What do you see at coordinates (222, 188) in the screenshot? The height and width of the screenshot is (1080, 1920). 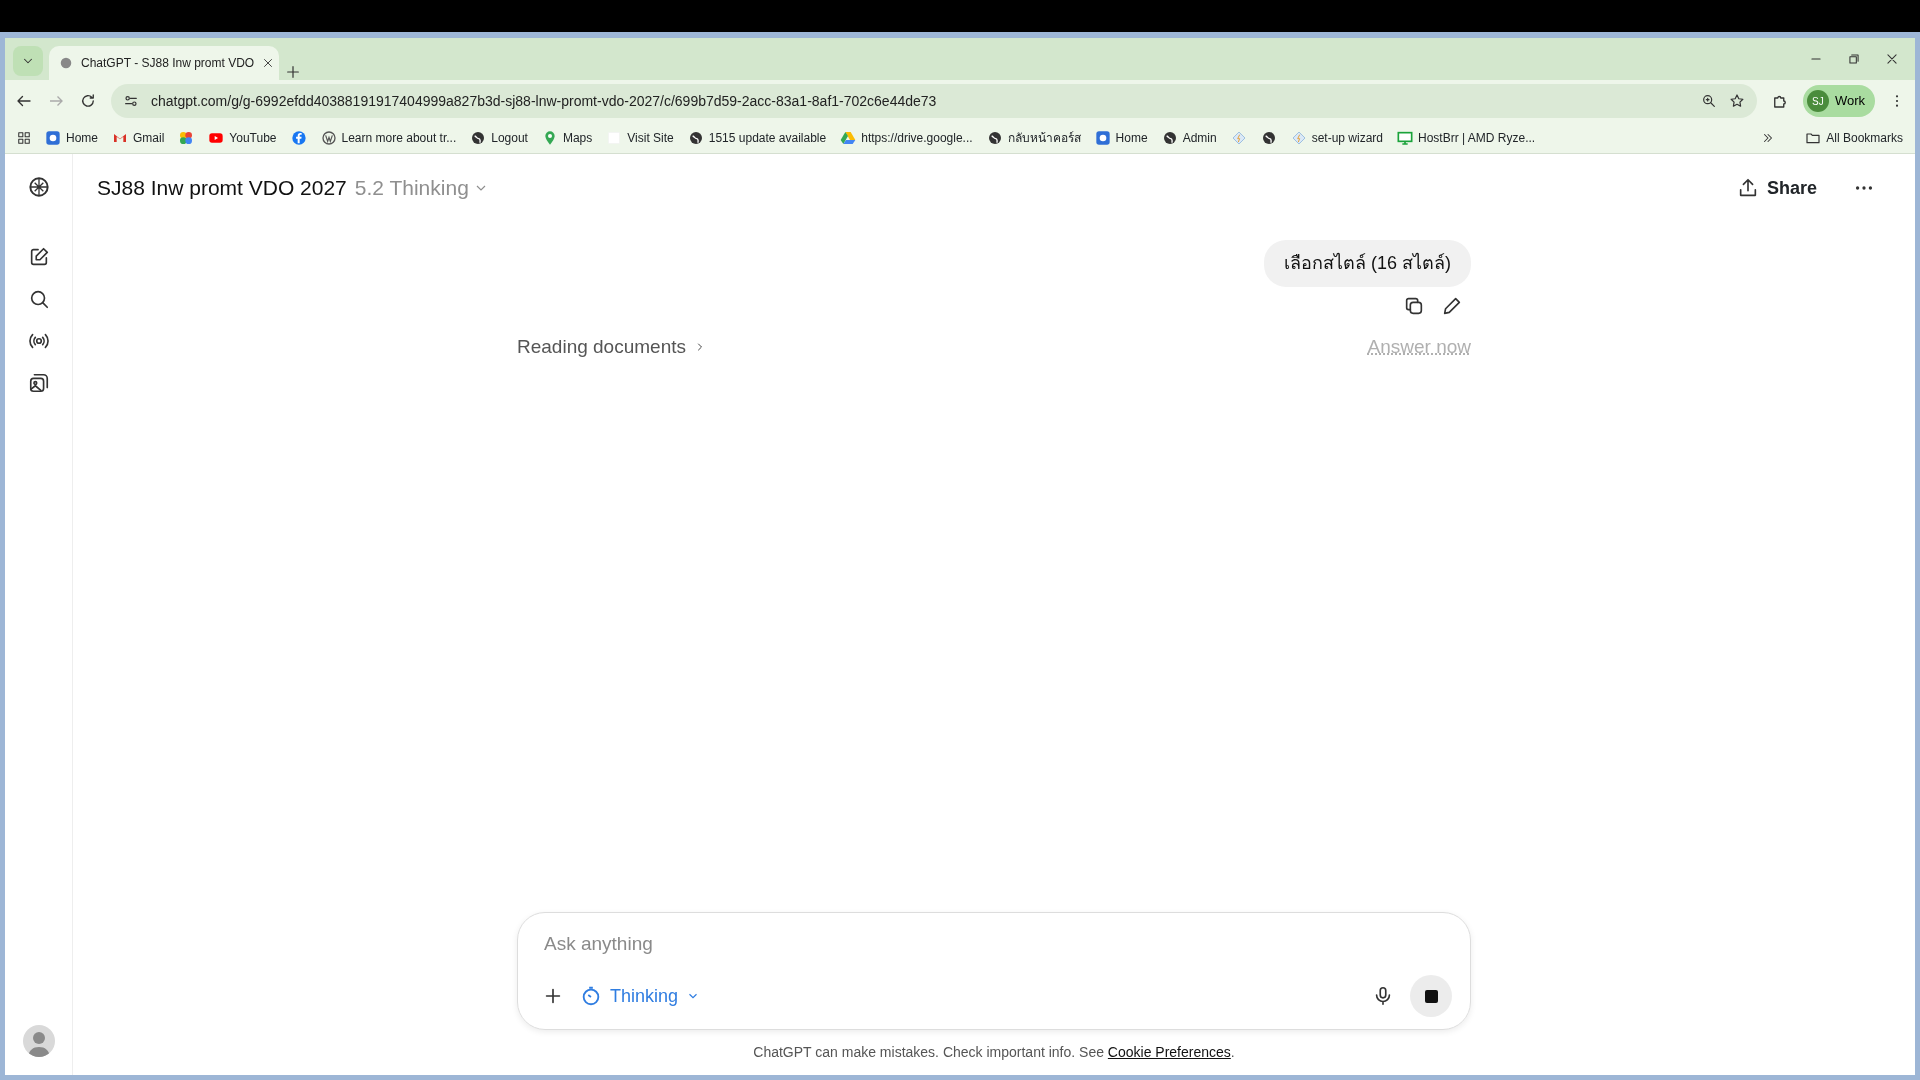 I see `chat-title: SJ88 Inw promt VDO 2027` at bounding box center [222, 188].